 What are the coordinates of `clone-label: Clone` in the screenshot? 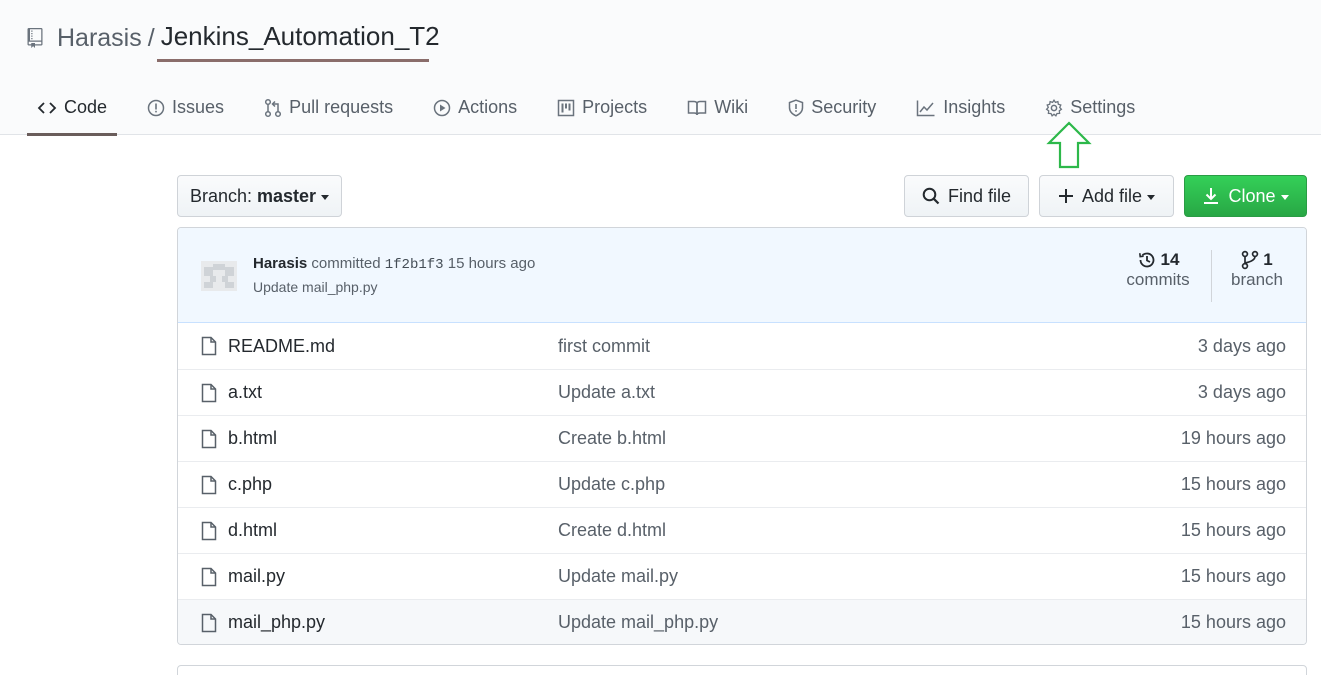 It's located at (1252, 195).